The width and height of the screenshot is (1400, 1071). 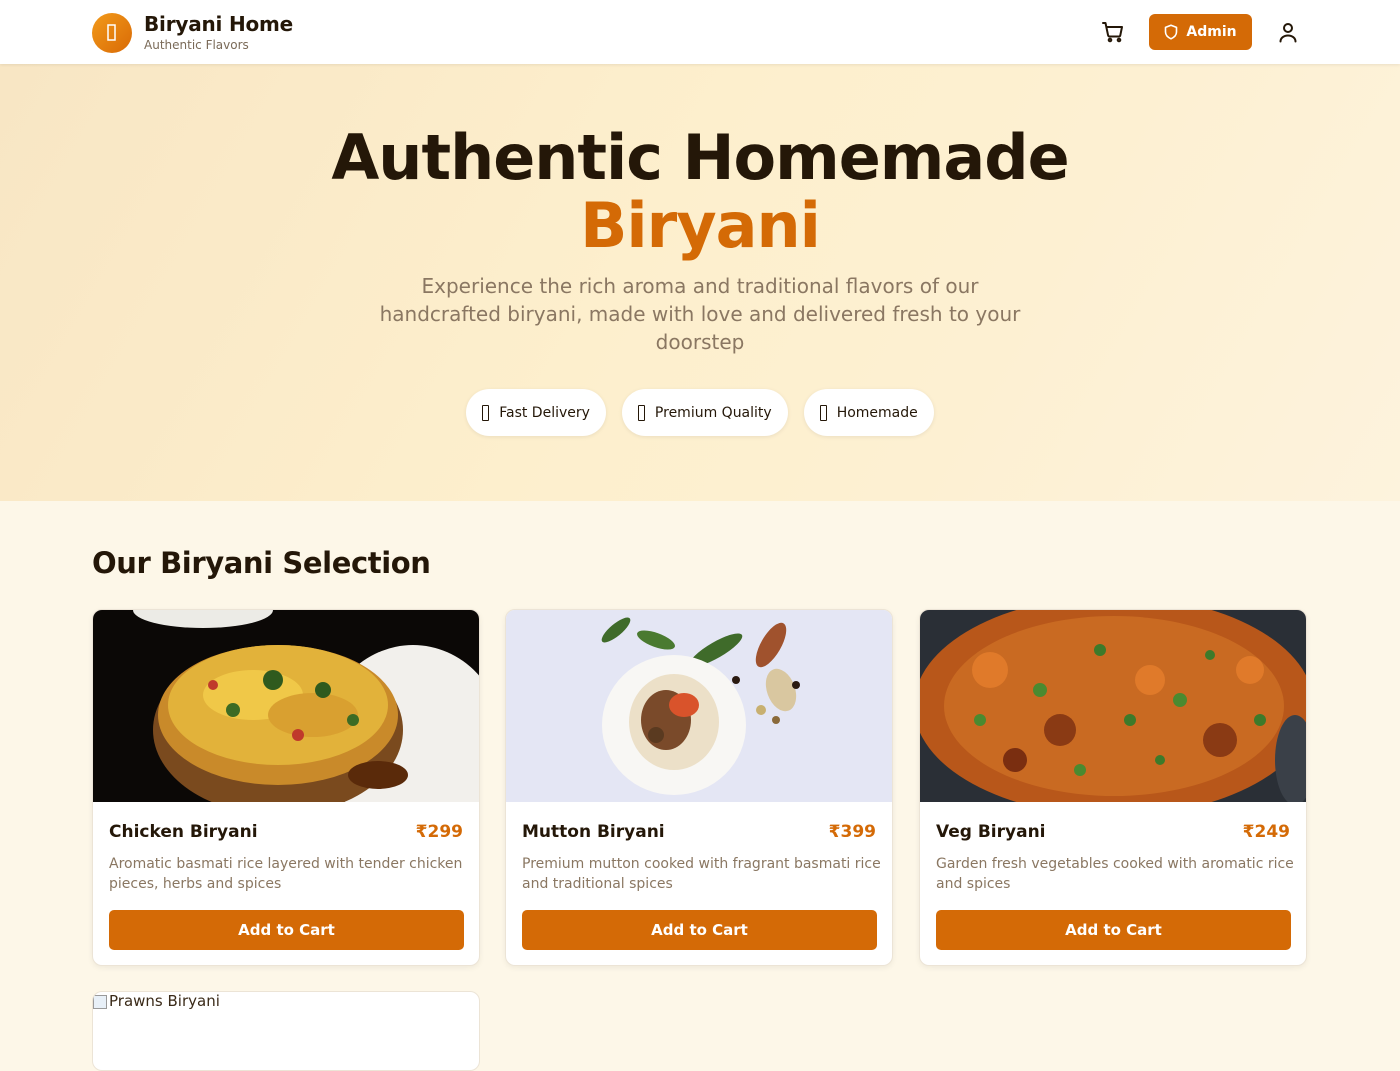 I want to click on feature-pills: Fast Delivery Premium Quality Homemade, so click(x=700, y=412).